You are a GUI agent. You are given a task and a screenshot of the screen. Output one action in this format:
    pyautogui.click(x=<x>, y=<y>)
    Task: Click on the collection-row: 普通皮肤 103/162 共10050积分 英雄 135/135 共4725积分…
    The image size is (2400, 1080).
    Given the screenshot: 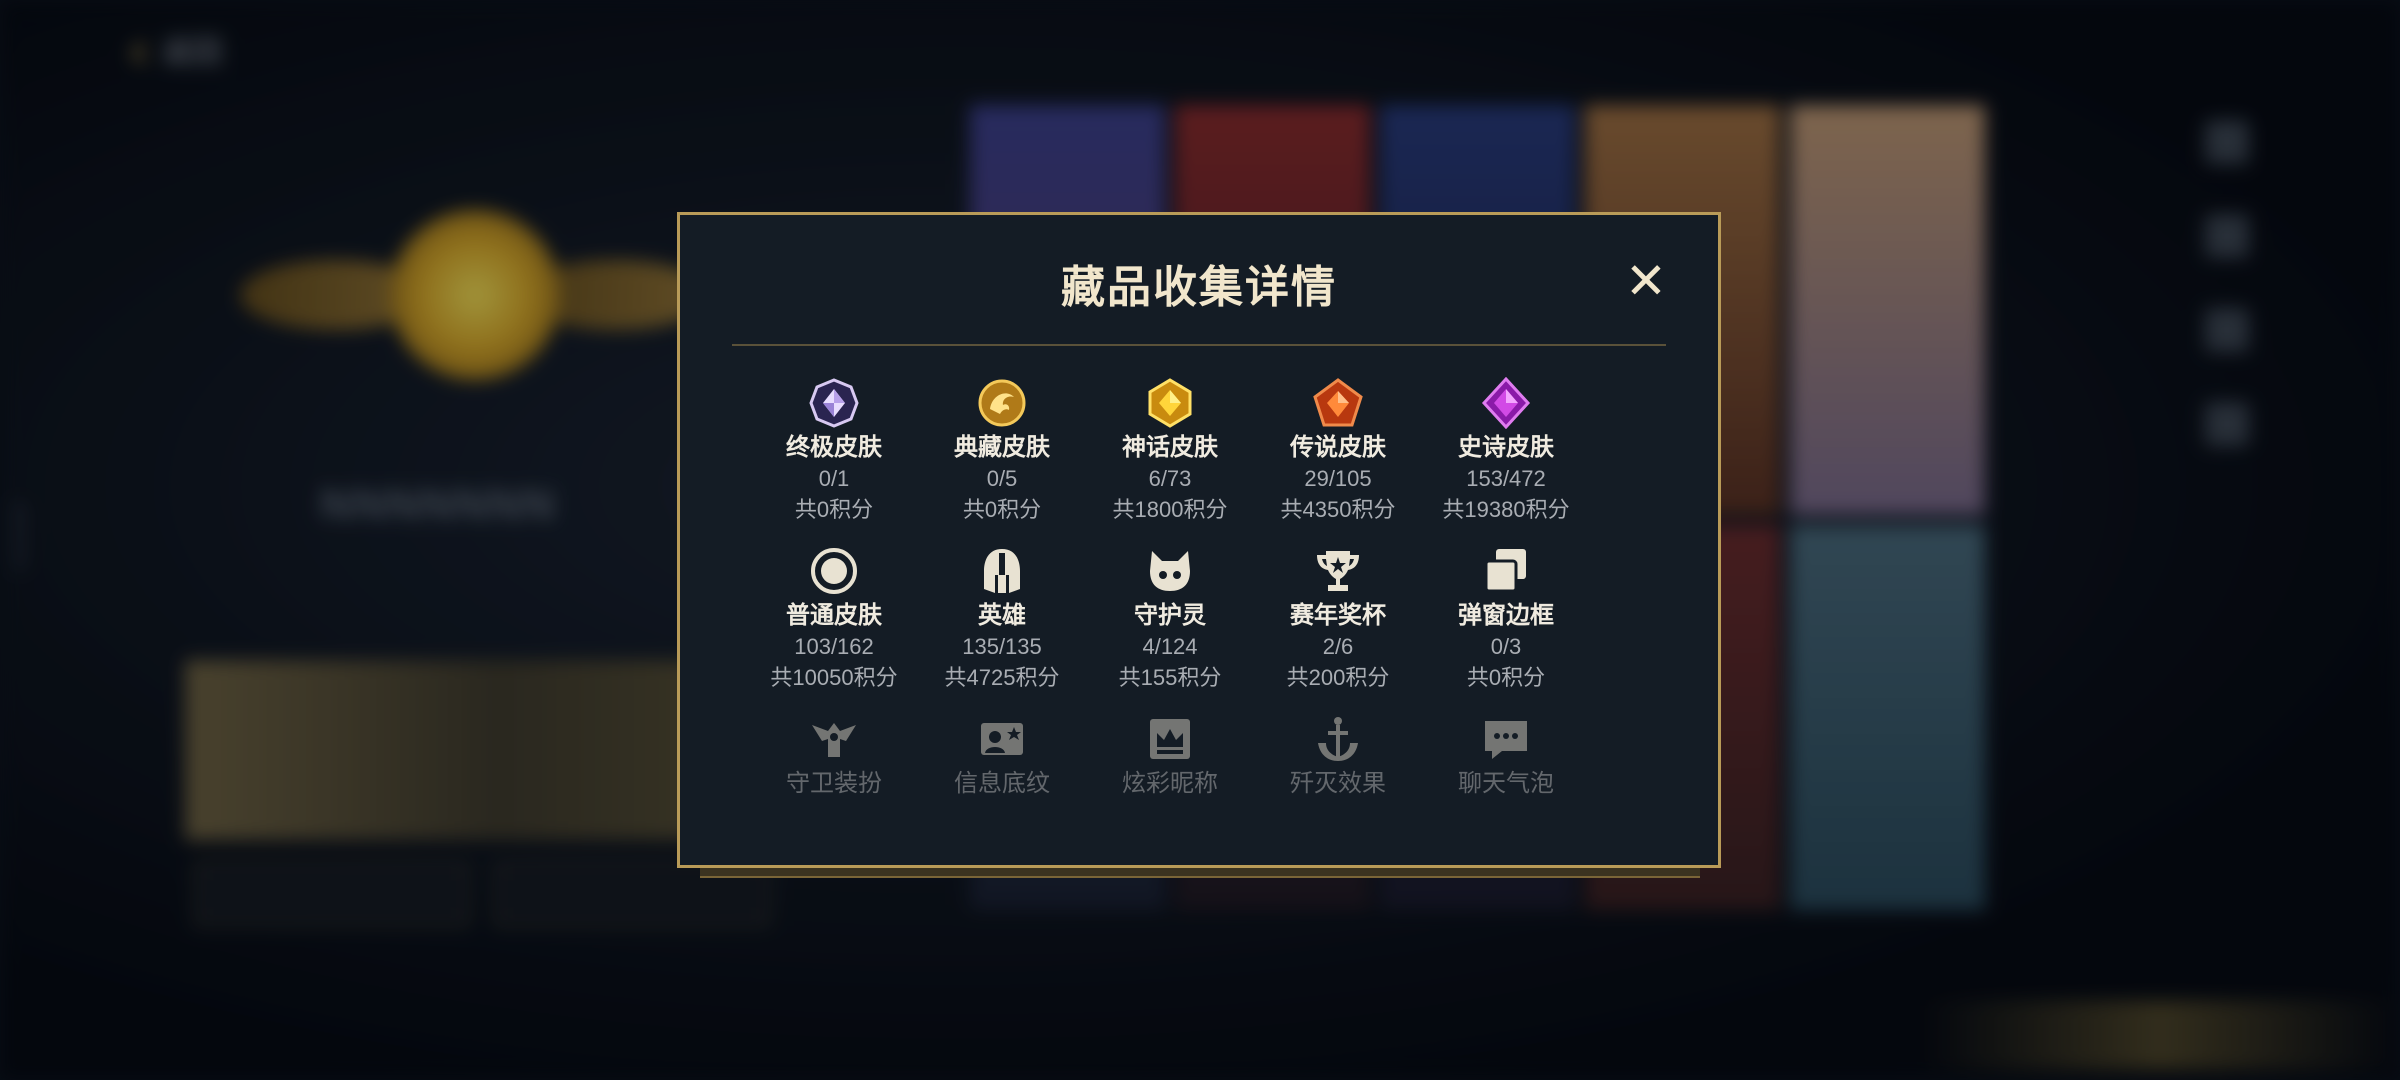 What is the action you would take?
    pyautogui.click(x=1170, y=627)
    